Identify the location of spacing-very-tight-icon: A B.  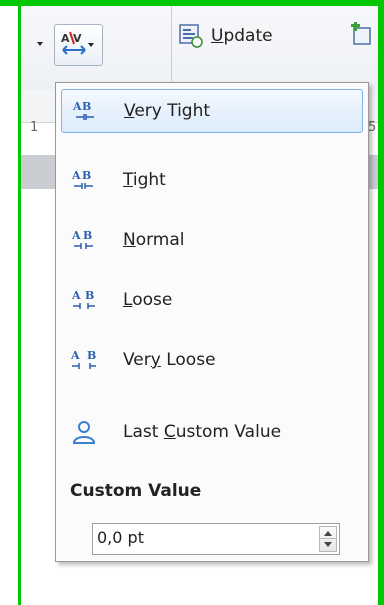
(83, 110).